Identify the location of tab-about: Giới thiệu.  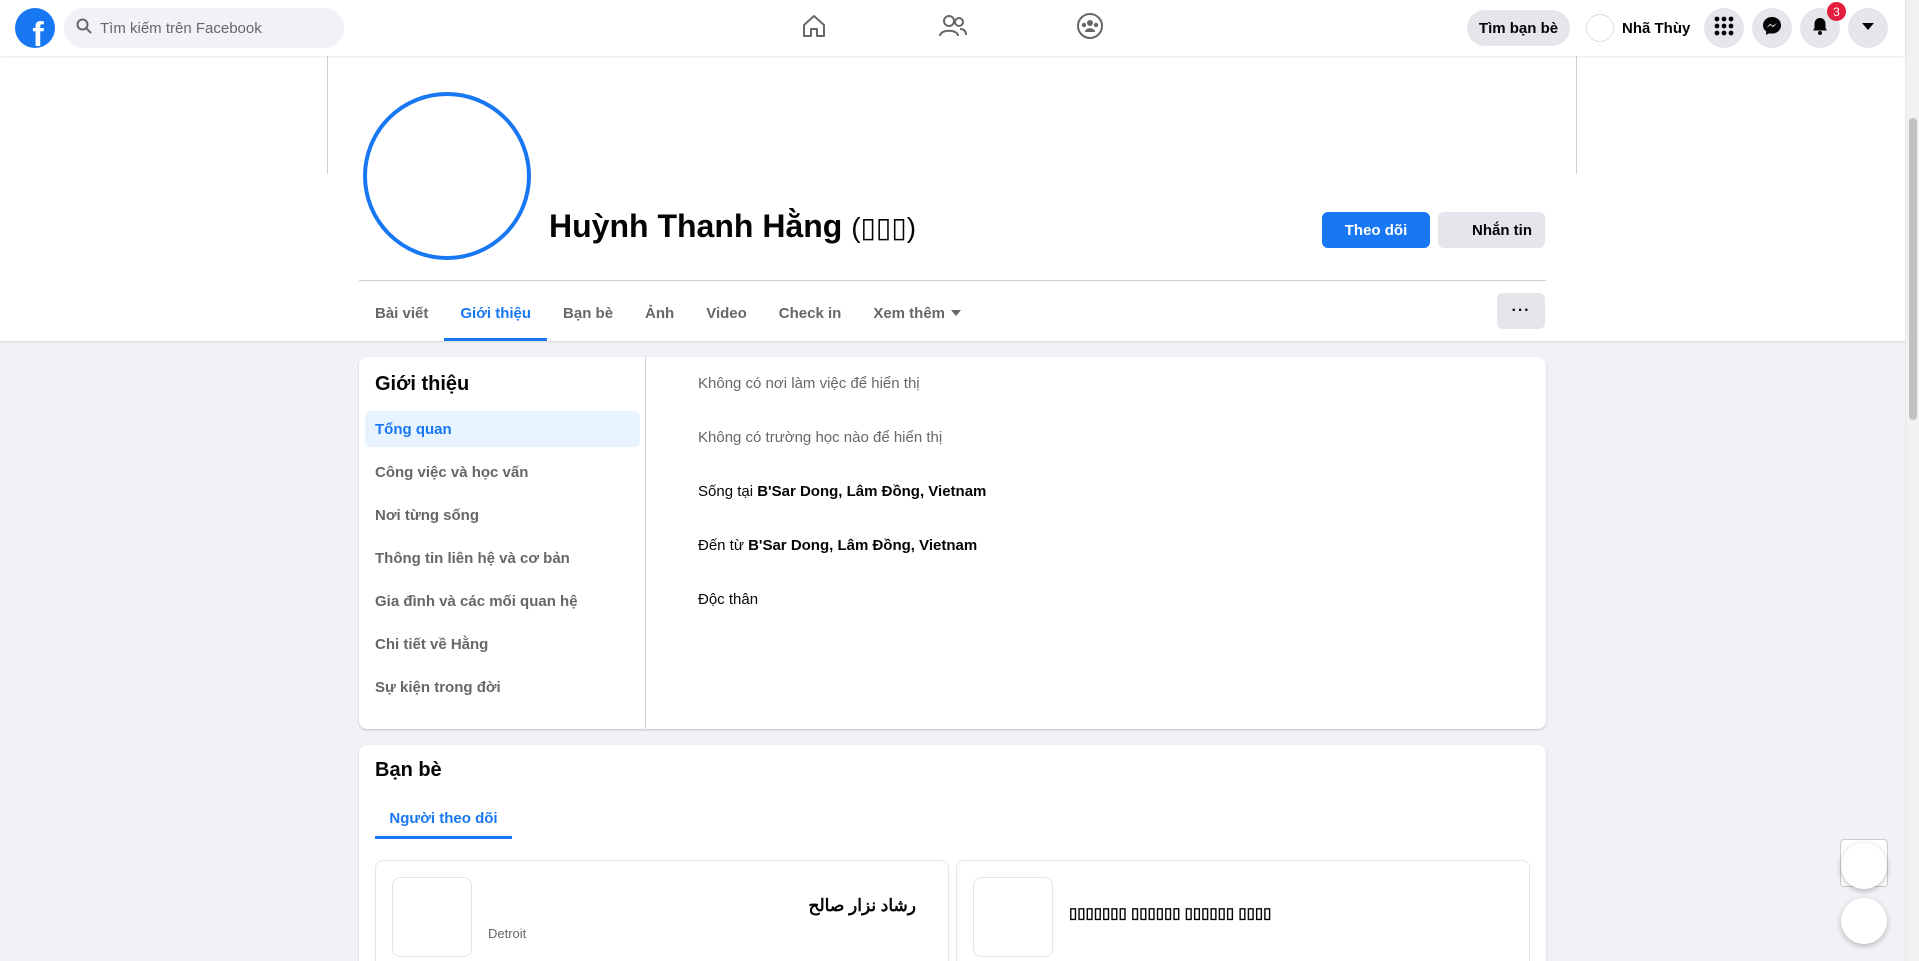
(495, 313).